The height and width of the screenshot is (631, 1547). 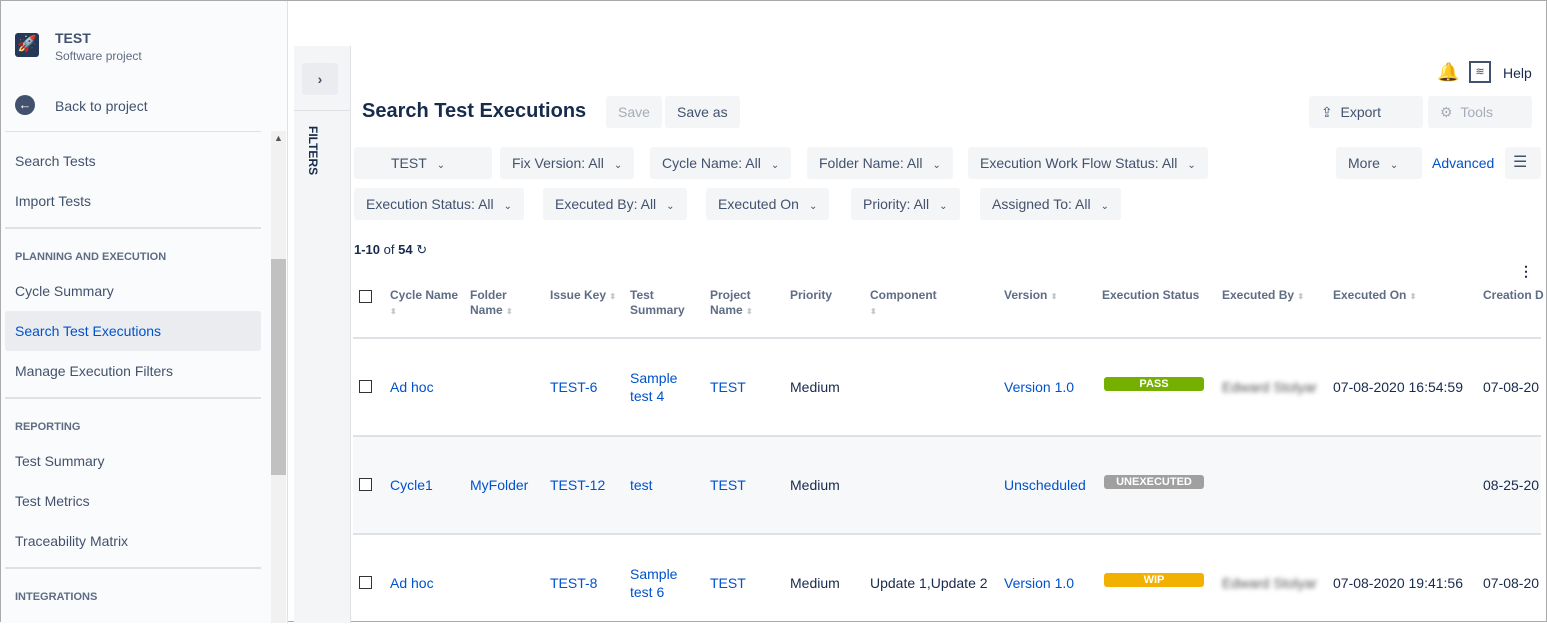 What do you see at coordinates (1154, 482) in the screenshot?
I see `status-badge: UNEXECUTED` at bounding box center [1154, 482].